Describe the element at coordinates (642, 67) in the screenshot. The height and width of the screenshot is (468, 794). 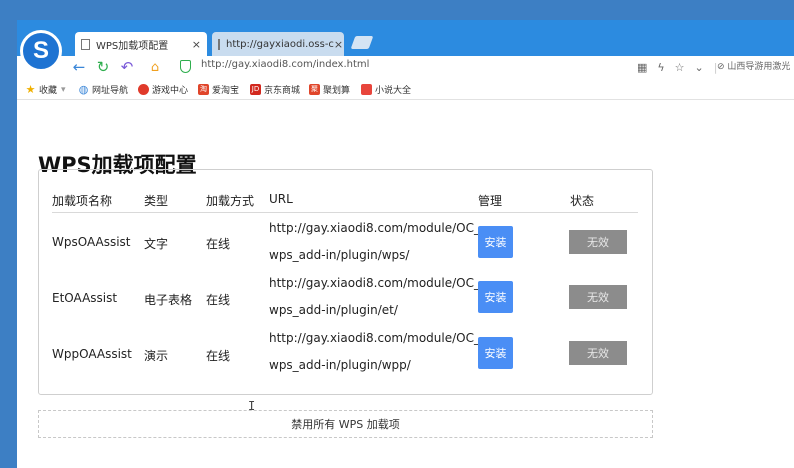
I see `grid-icon: ▦` at that location.